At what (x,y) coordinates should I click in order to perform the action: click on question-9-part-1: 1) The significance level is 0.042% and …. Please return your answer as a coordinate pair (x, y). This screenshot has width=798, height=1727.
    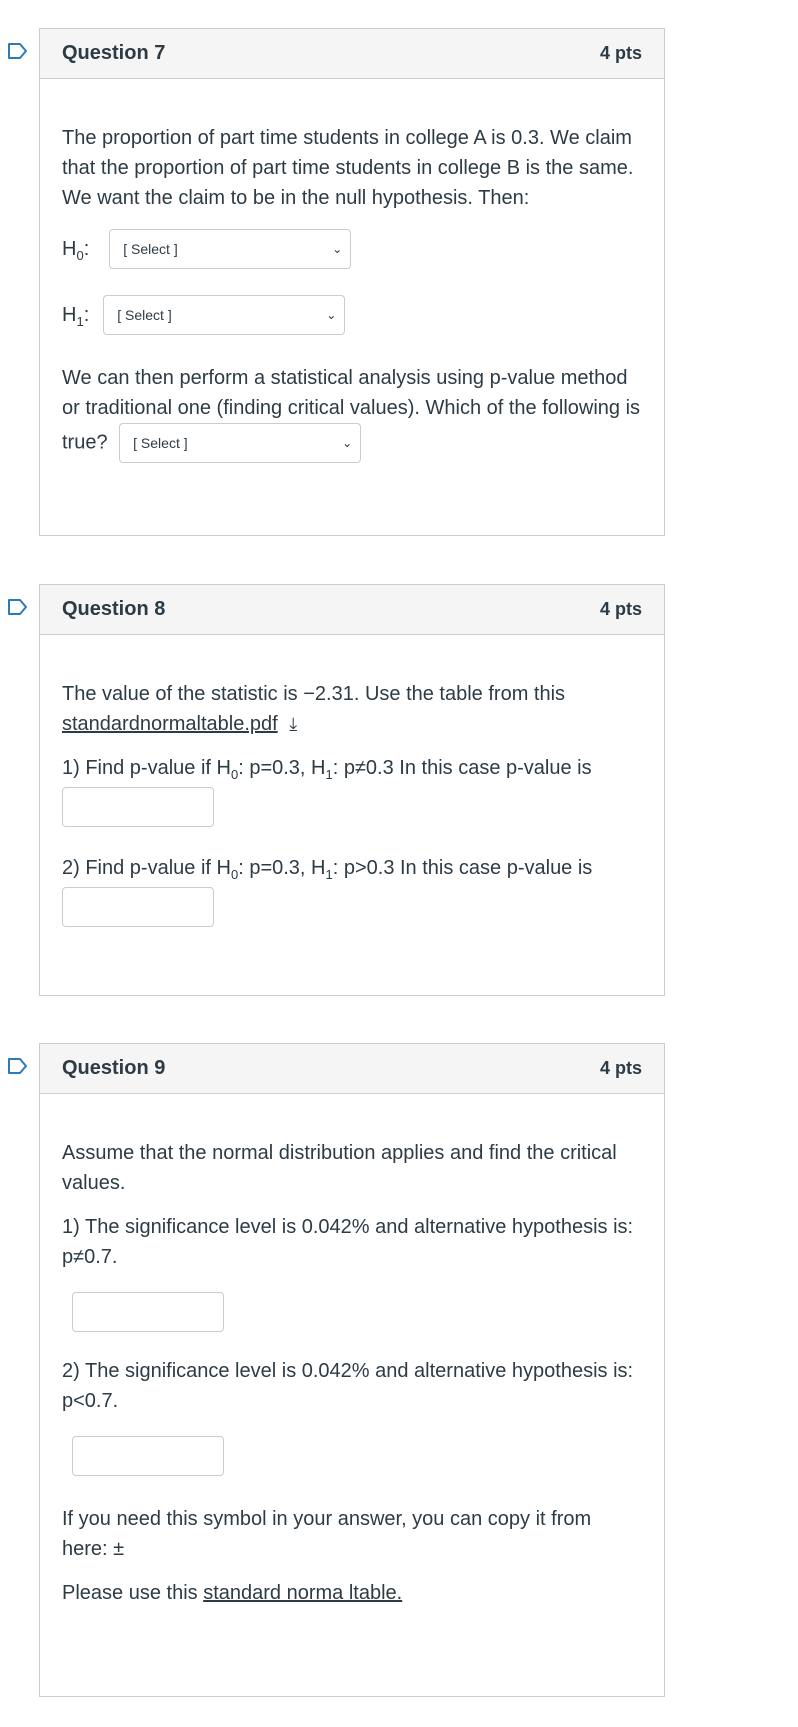
    Looking at the image, I should click on (348, 1242).